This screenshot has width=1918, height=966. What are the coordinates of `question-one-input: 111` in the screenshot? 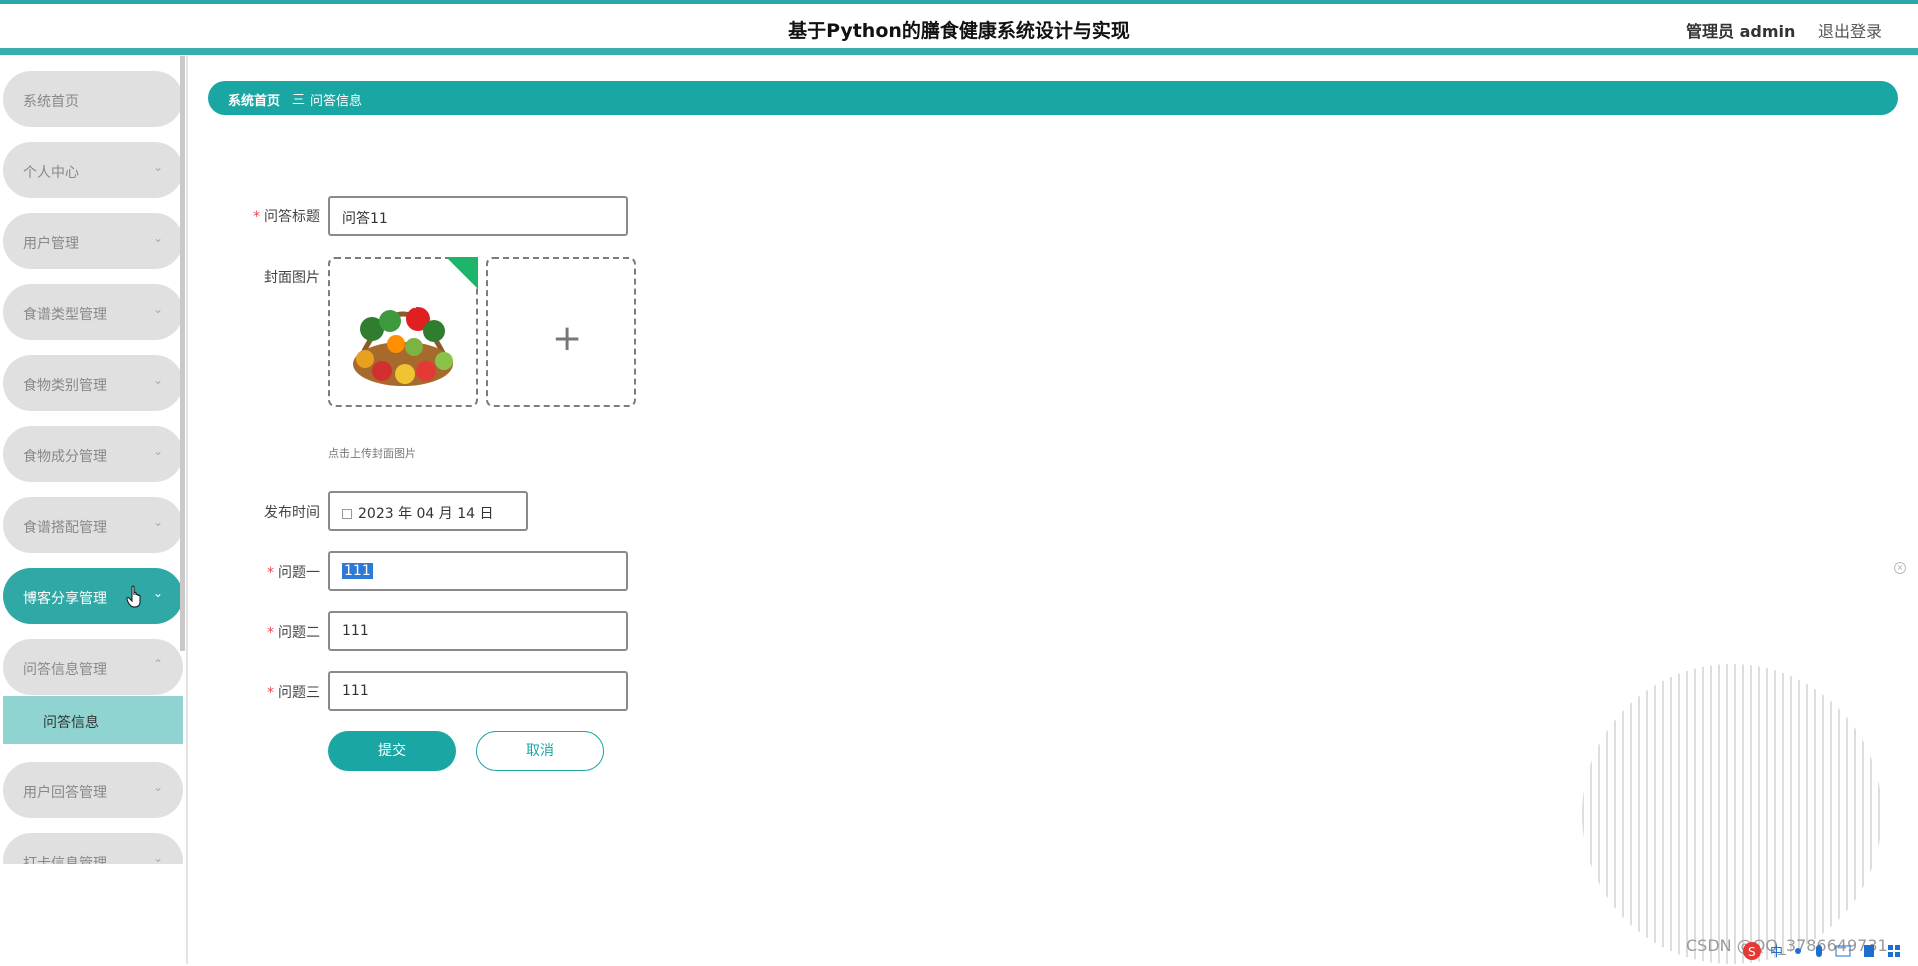 It's located at (478, 571).